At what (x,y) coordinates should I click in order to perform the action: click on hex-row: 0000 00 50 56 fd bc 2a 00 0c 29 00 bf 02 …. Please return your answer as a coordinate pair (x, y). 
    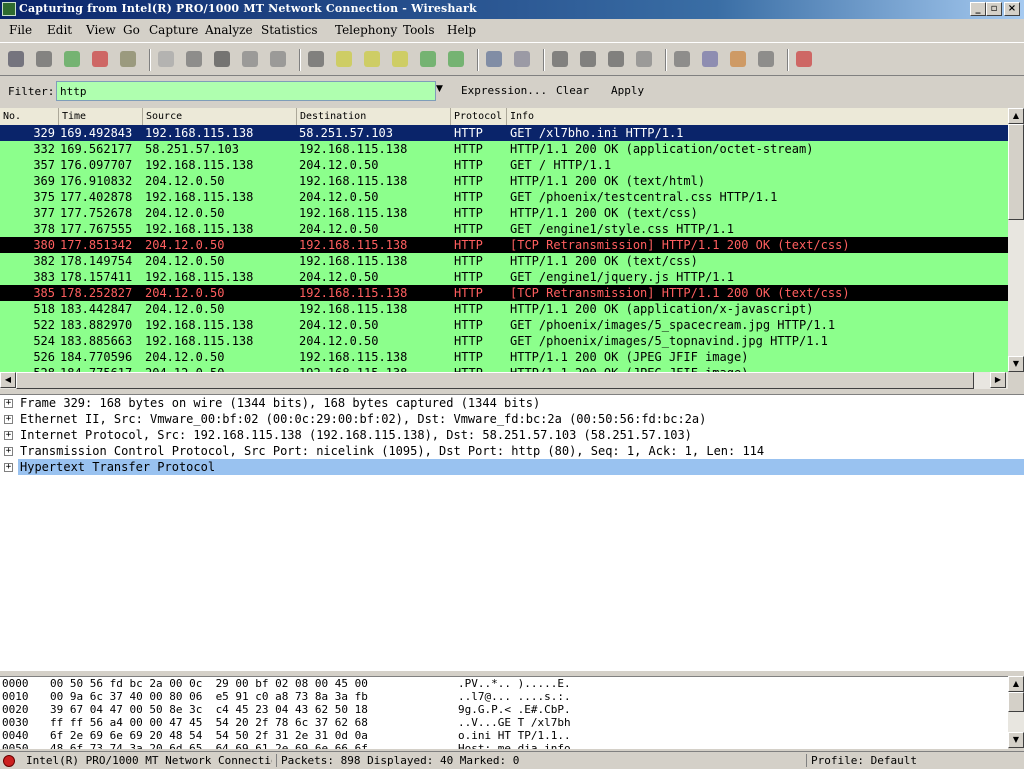
    Looking at the image, I should click on (504, 683).